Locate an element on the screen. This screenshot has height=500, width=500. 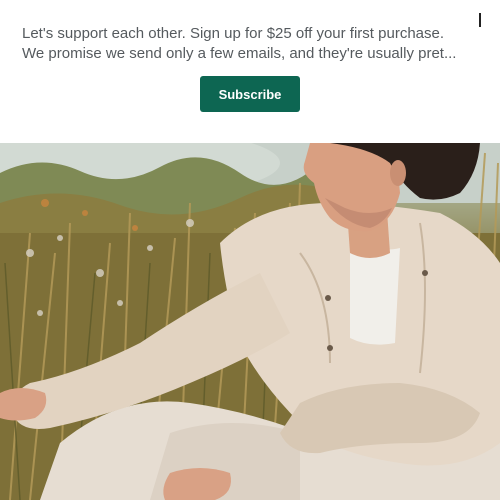
subscribe-button: Subscribe is located at coordinates (250, 94).